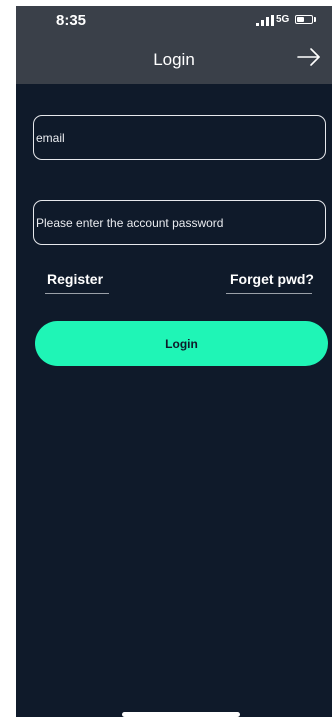  What do you see at coordinates (75, 279) in the screenshot?
I see `register-link: Register` at bounding box center [75, 279].